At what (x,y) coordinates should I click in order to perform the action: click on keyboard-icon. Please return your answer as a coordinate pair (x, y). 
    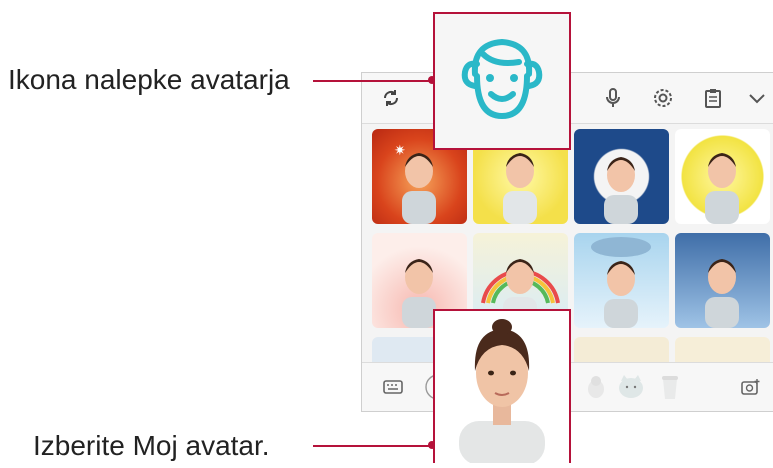
    Looking at the image, I should click on (393, 387).